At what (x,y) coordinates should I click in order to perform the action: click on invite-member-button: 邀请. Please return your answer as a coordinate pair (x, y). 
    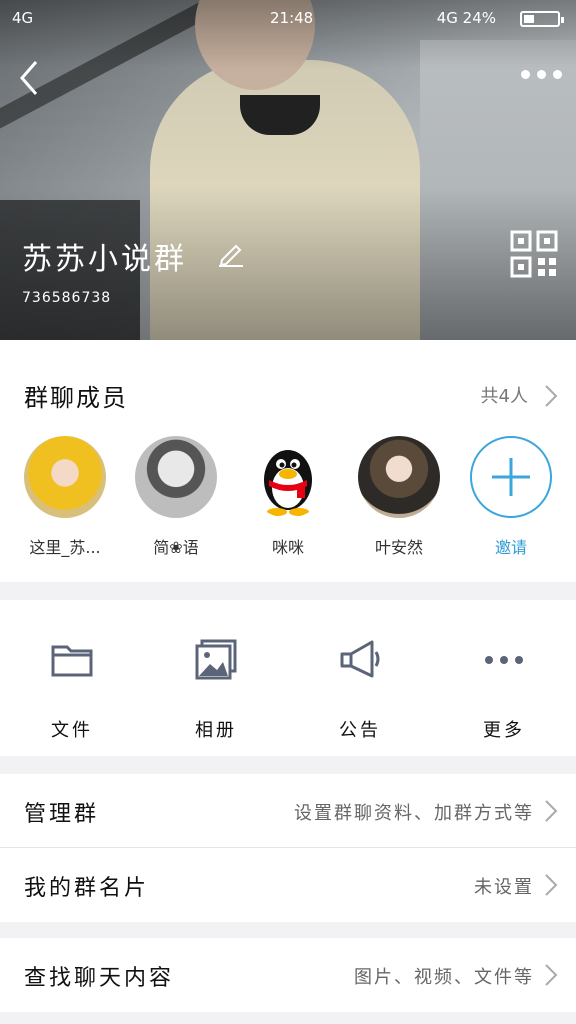
    Looking at the image, I should click on (511, 497).